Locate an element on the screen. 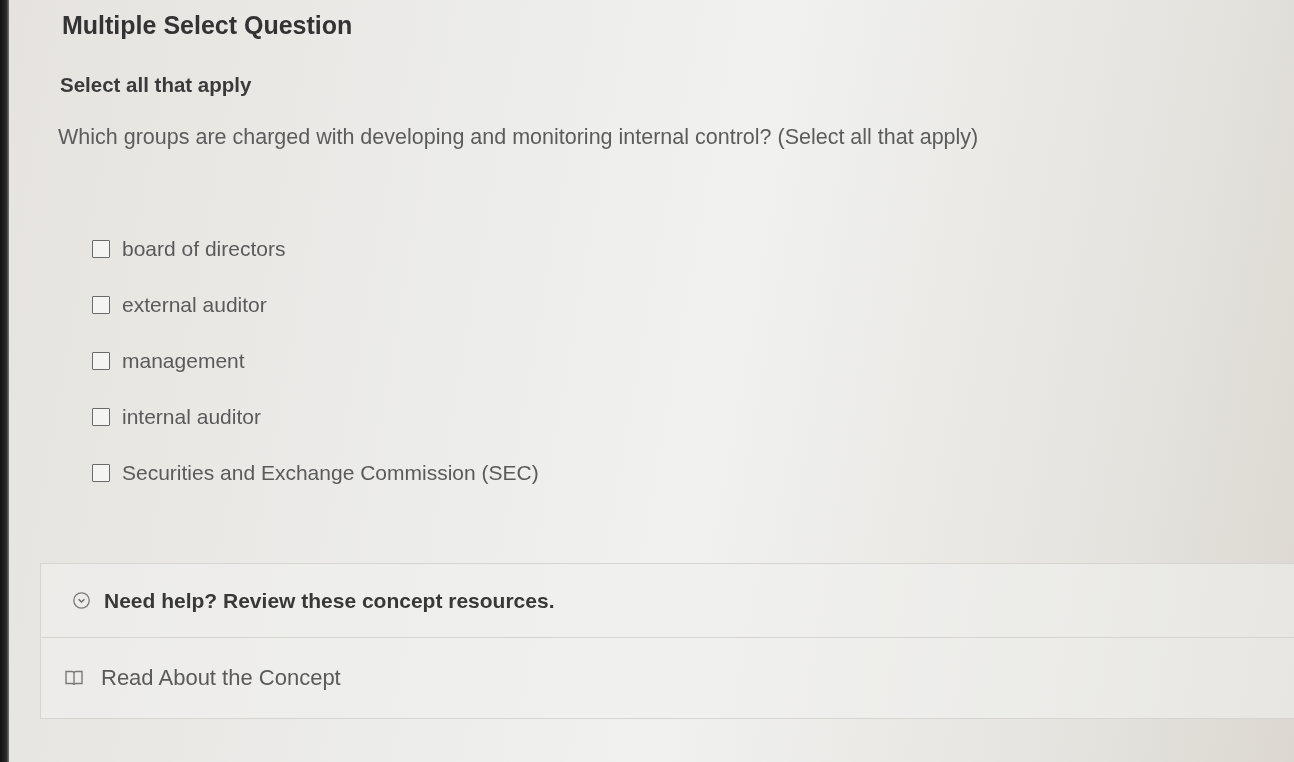 This screenshot has width=1294, height=762. resource-link: Read About the Concept is located at coordinates (203, 678).